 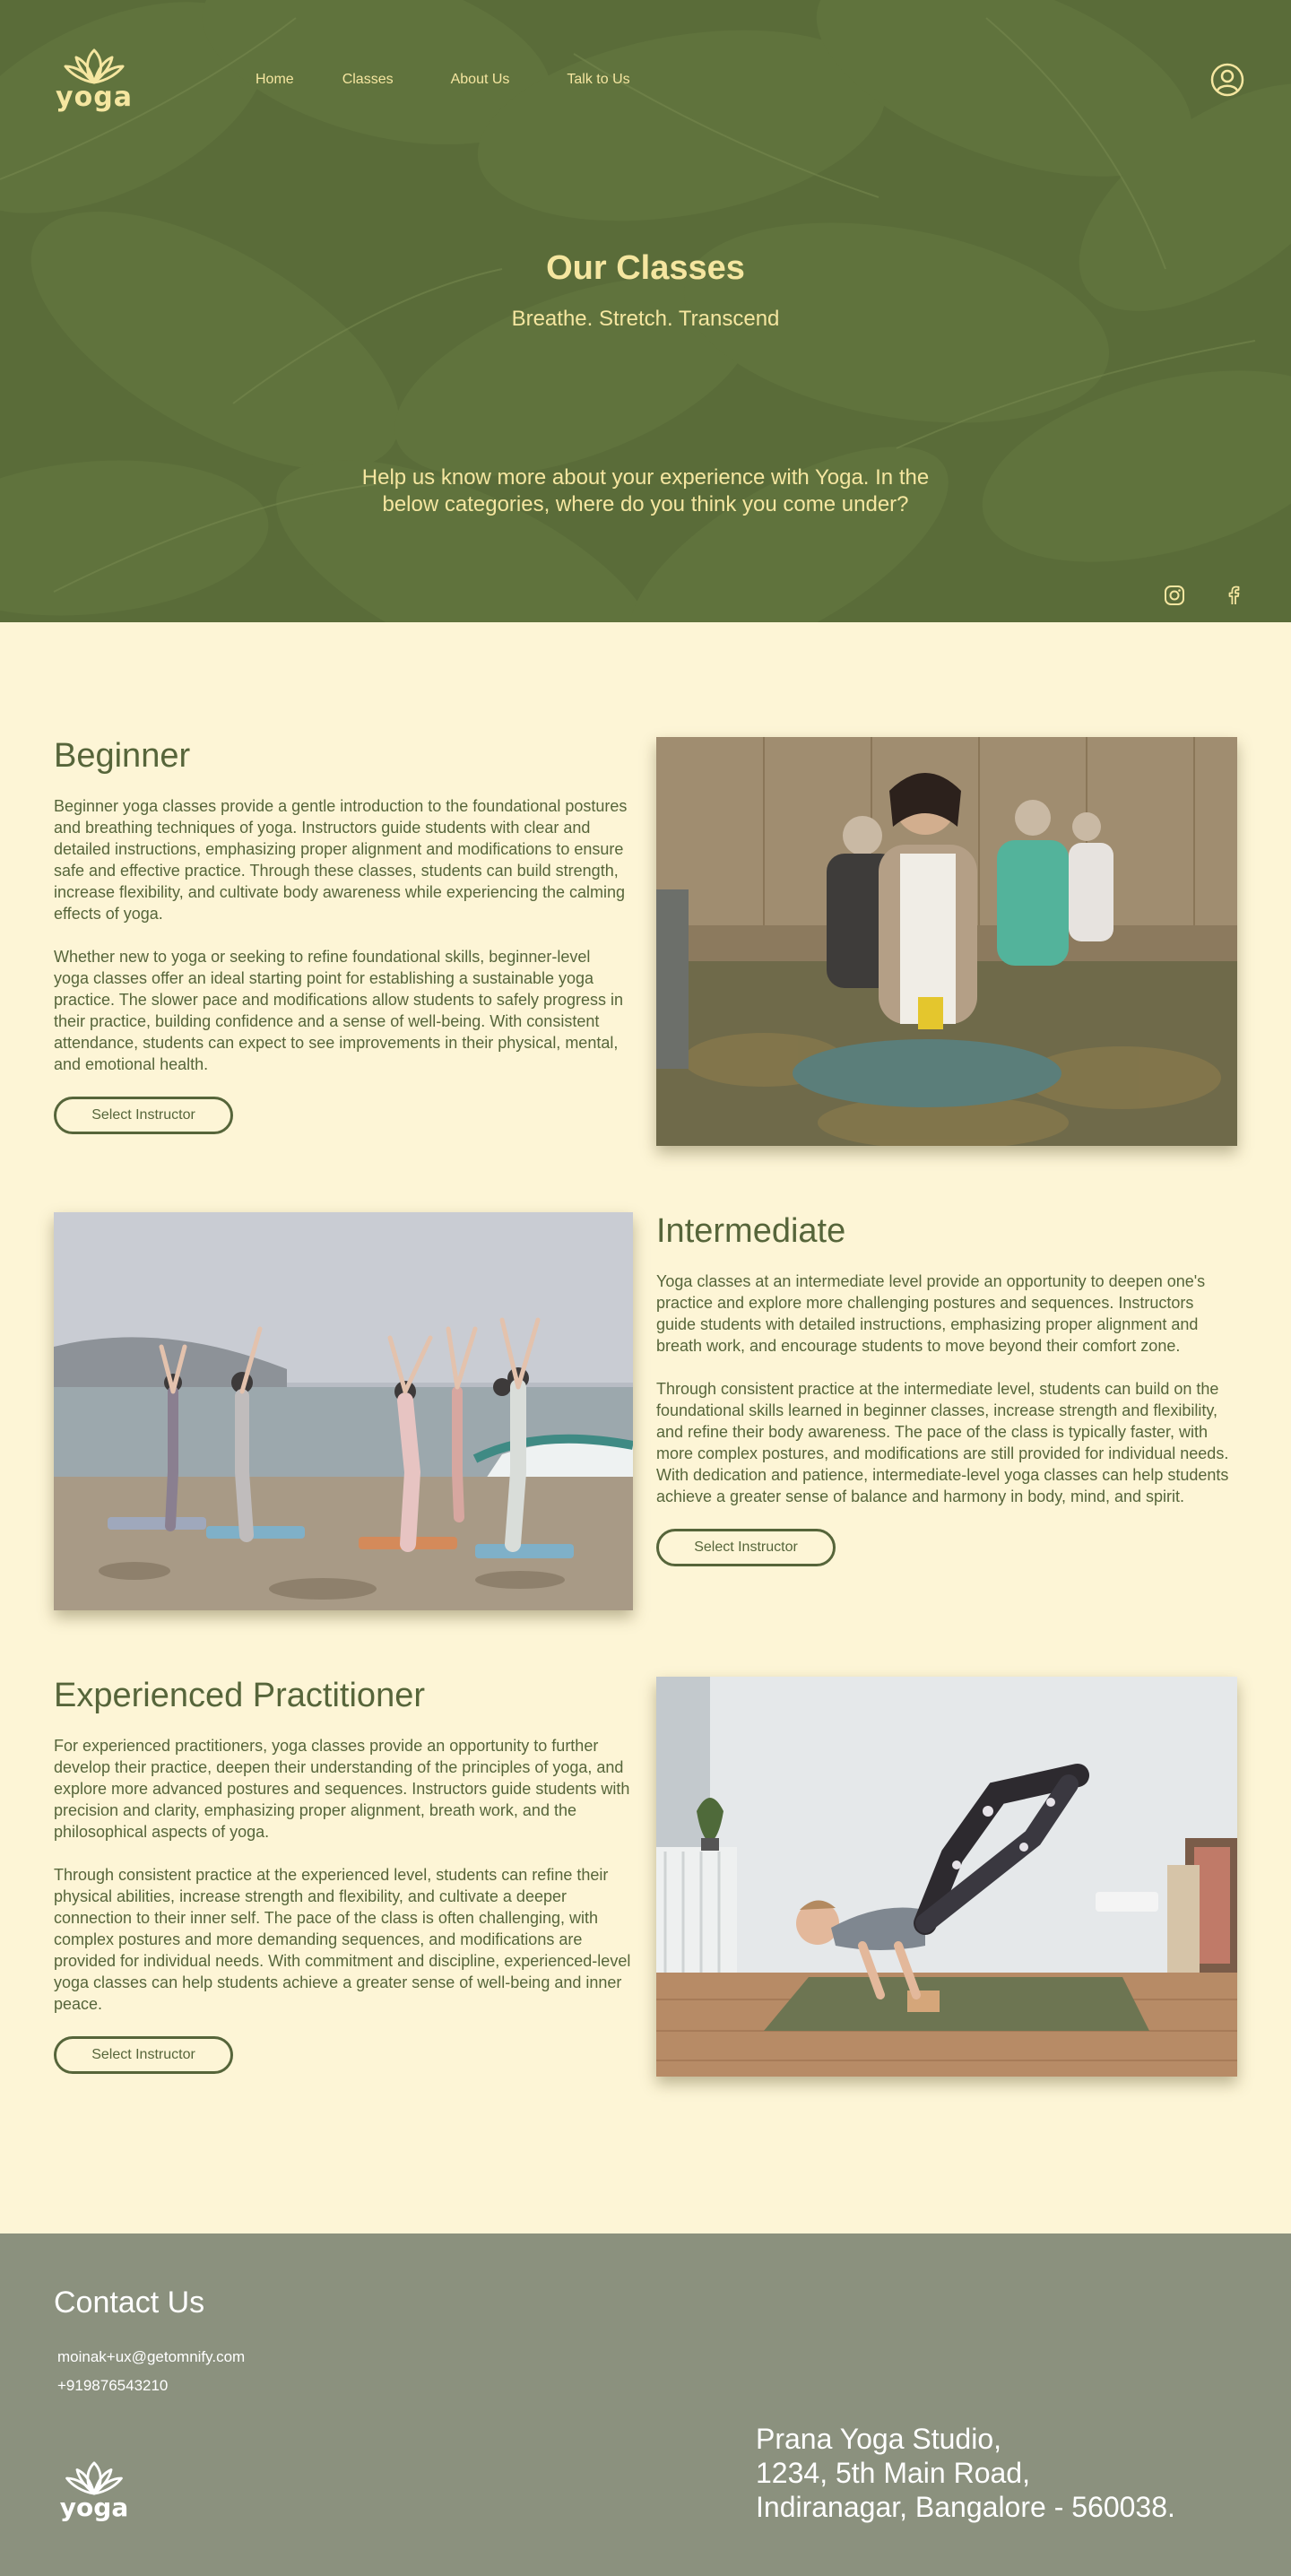 What do you see at coordinates (240, 1695) in the screenshot?
I see `class-title: Experienced Practitioner` at bounding box center [240, 1695].